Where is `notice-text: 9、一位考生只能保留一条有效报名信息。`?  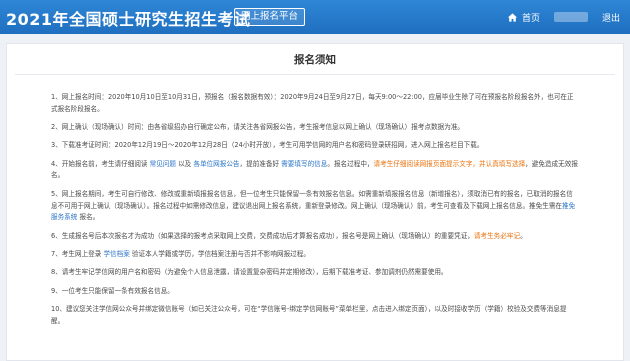
notice-text: 9、一位考生只能保留一条有效报名信息。 is located at coordinates (112, 290).